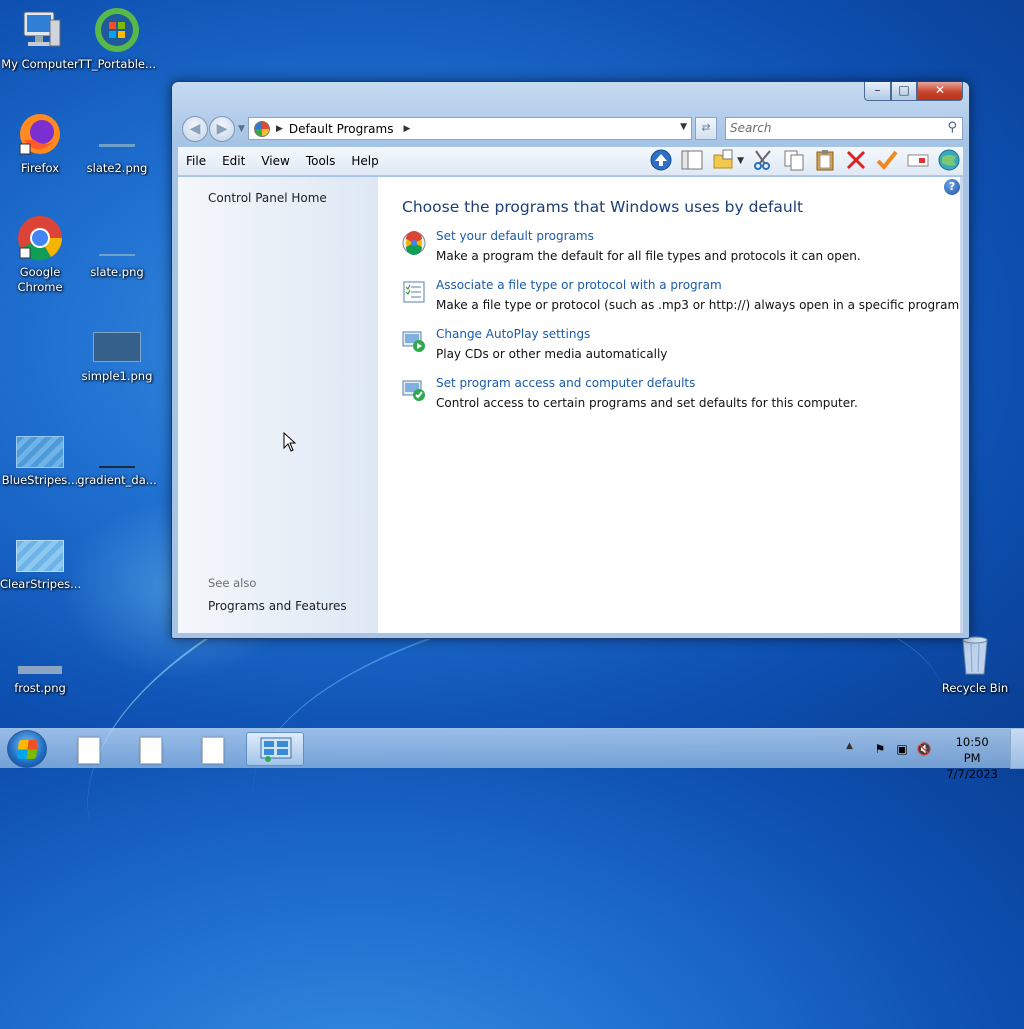 This screenshot has height=1029, width=1024. What do you see at coordinates (196, 161) in the screenshot?
I see `menu-file: File` at bounding box center [196, 161].